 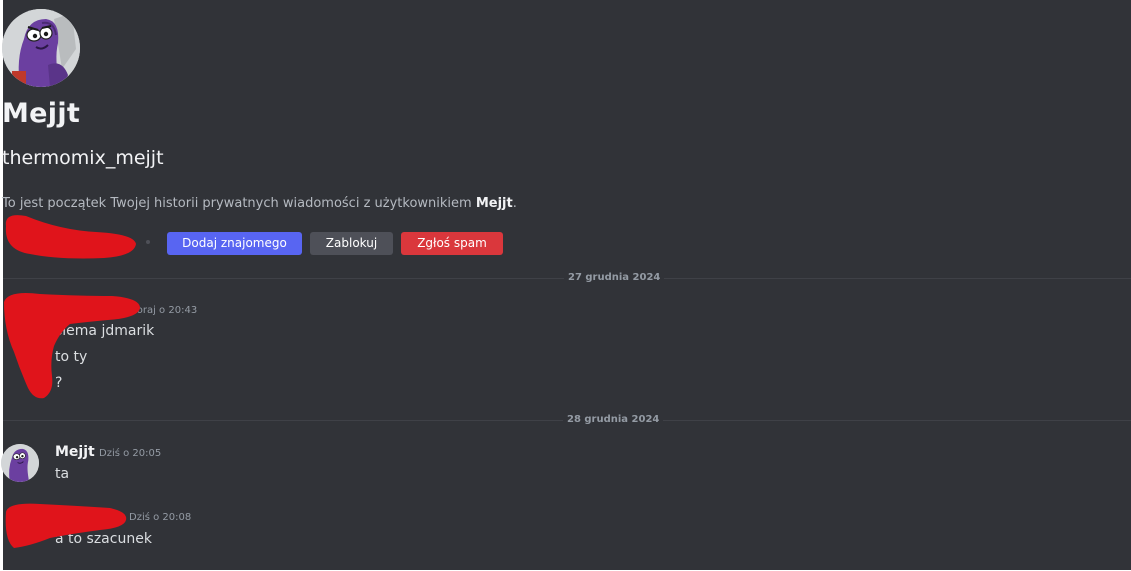 What do you see at coordinates (59, 383) in the screenshot?
I see `message-text: ?` at bounding box center [59, 383].